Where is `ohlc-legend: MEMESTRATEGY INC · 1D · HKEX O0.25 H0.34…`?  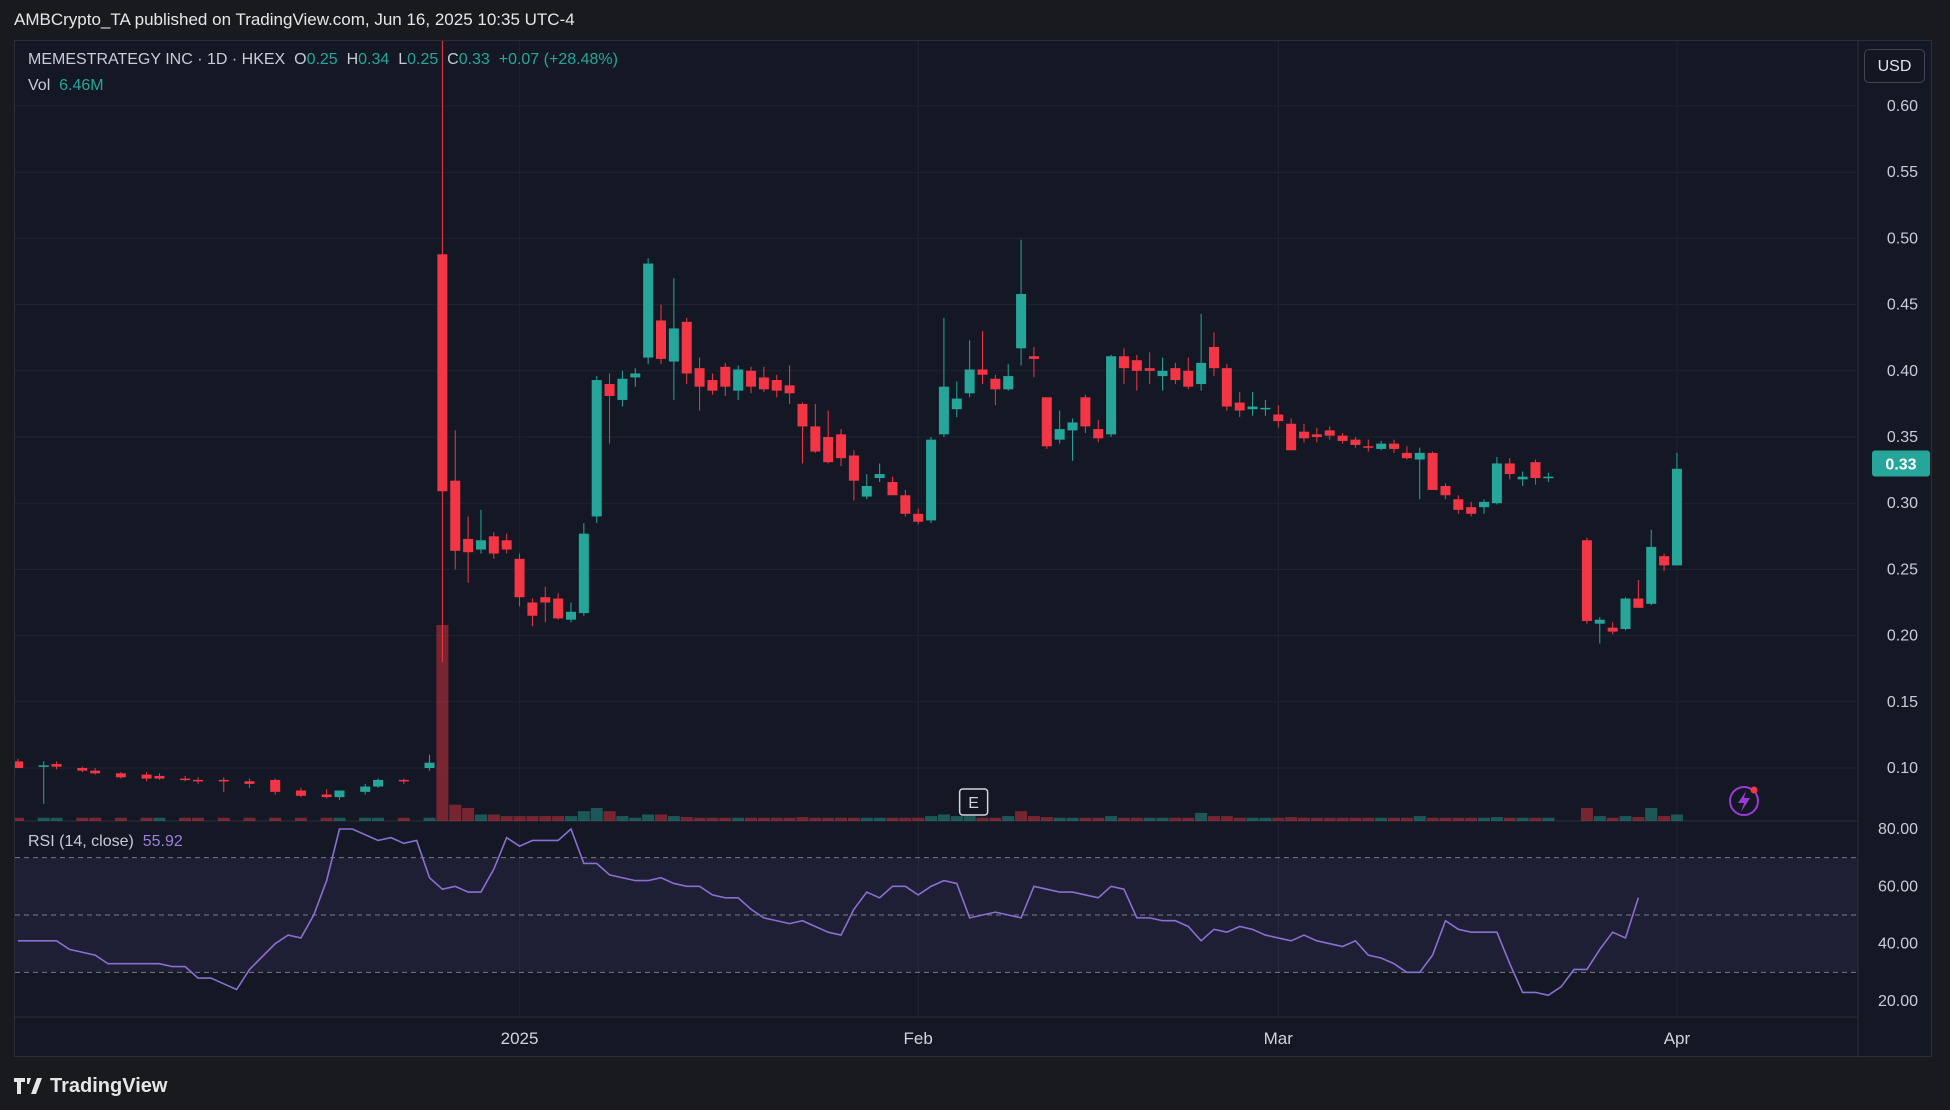 ohlc-legend: MEMESTRATEGY INC · 1D · HKEX O0.25 H0.34… is located at coordinates (323, 60).